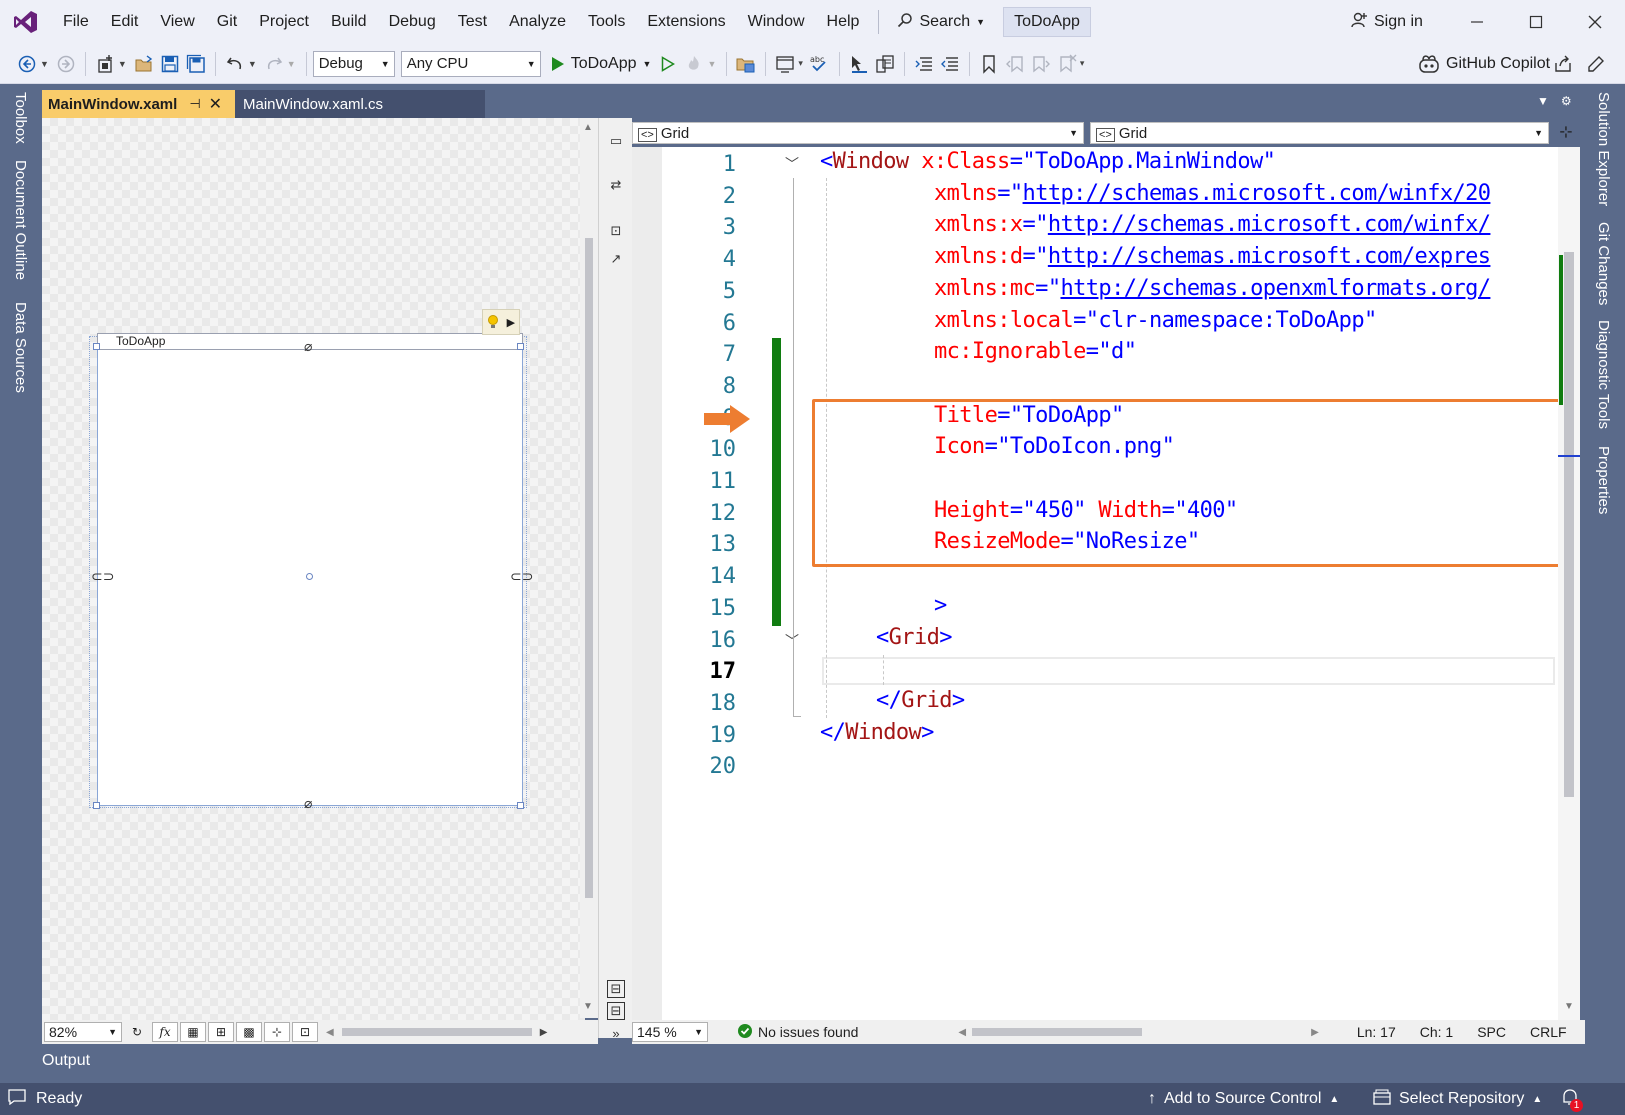 The height and width of the screenshot is (1115, 1625). What do you see at coordinates (144, 64) in the screenshot?
I see `open-folder-icon` at bounding box center [144, 64].